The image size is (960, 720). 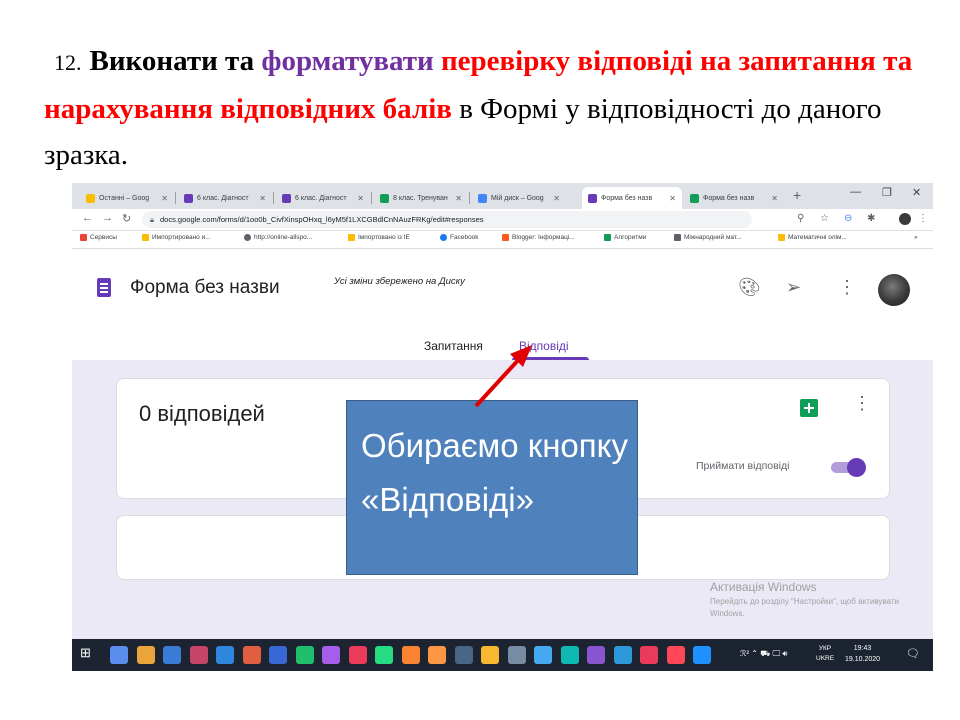 I want to click on bookmark: Імпортовано із IE, so click(x=379, y=237).